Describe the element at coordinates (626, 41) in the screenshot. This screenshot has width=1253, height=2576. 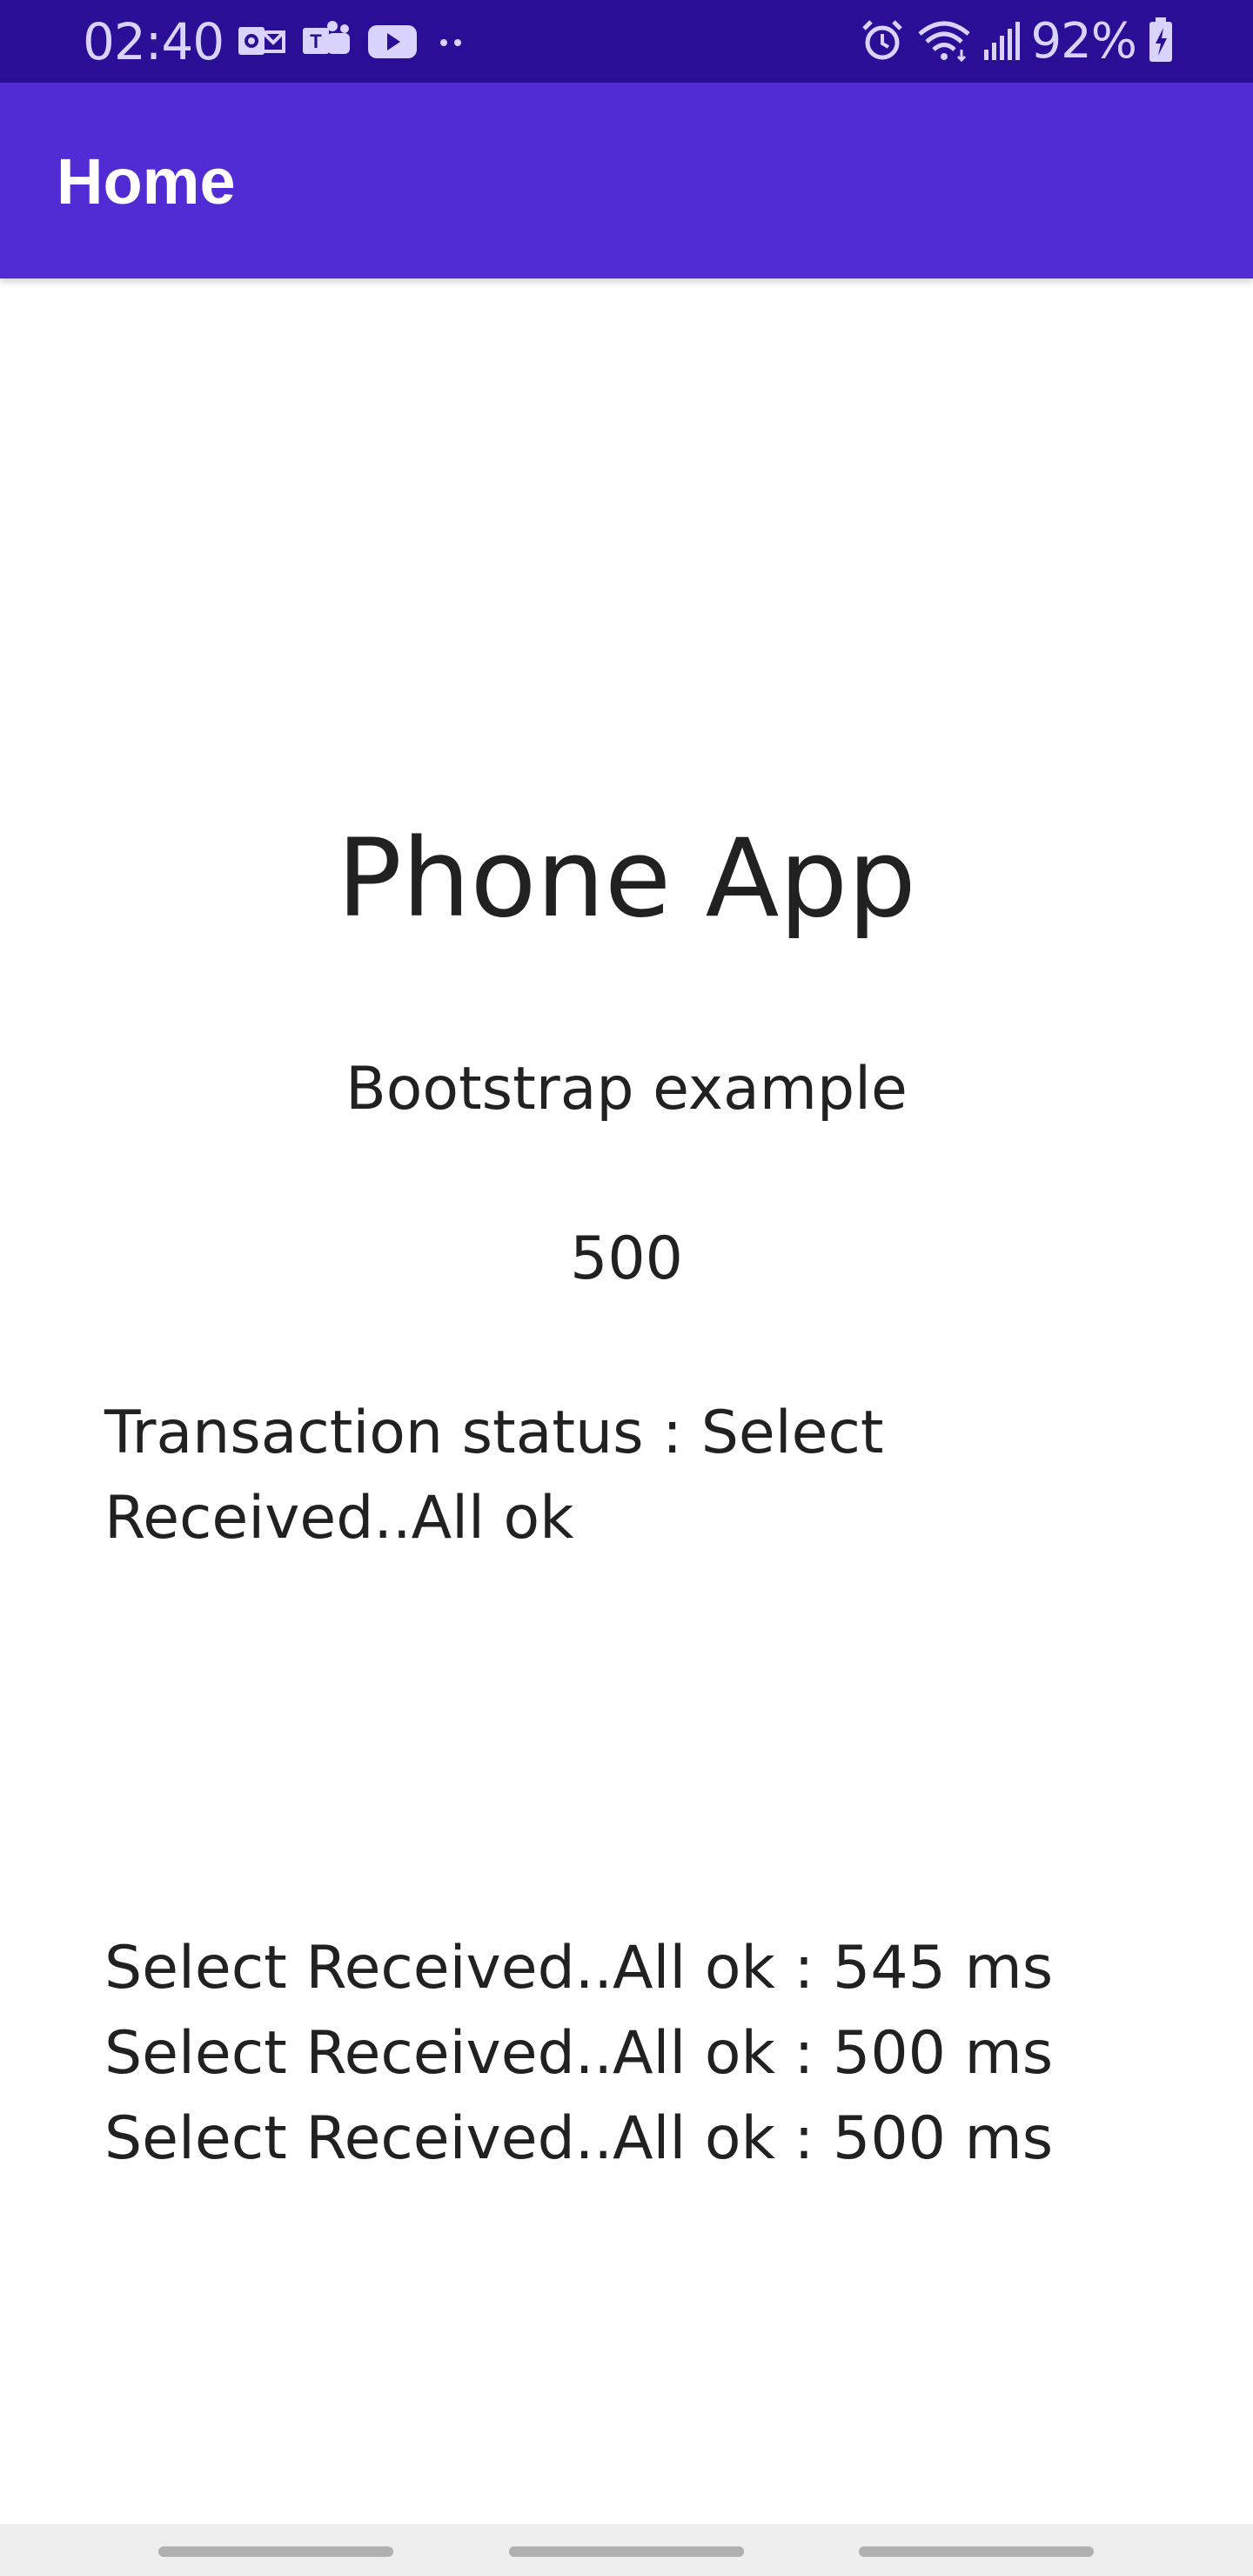
I see `status-bar: 02:40 T 92%` at that location.